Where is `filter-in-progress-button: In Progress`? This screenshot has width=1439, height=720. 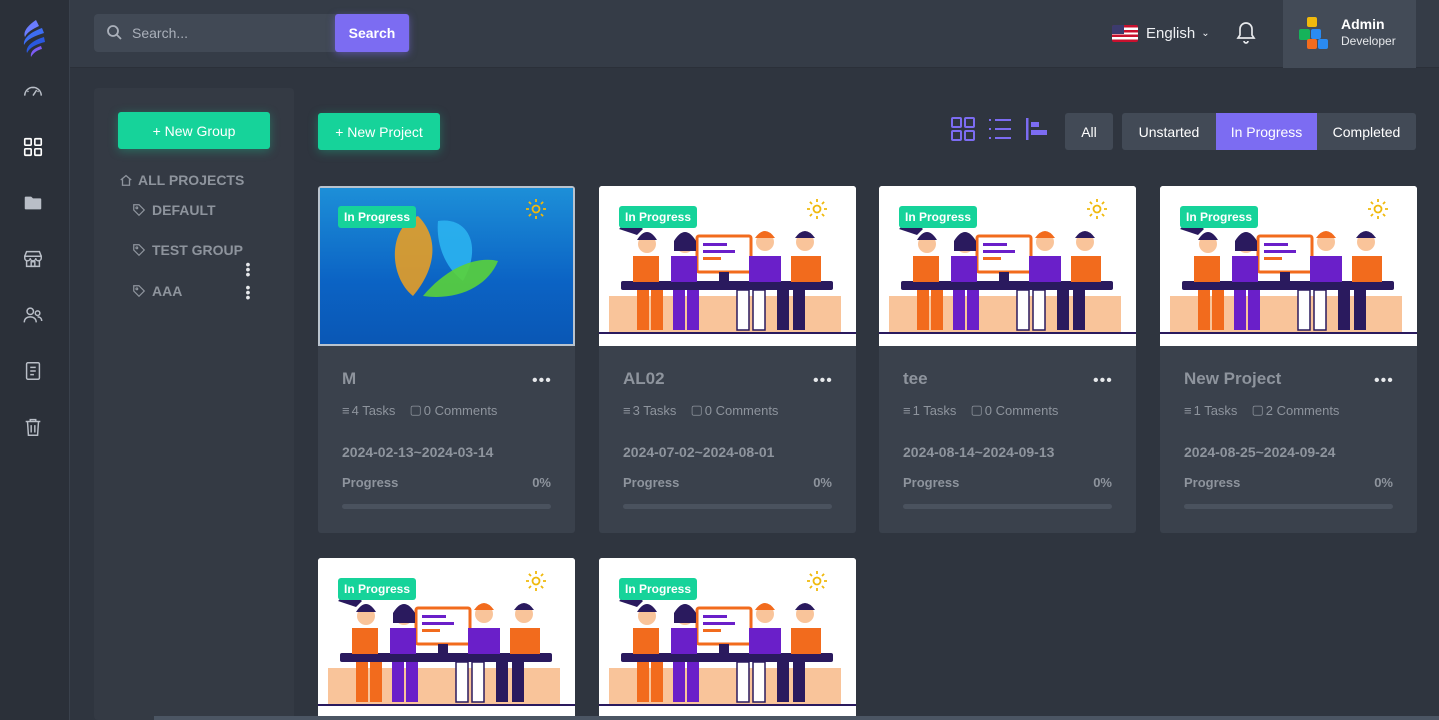 filter-in-progress-button: In Progress is located at coordinates (1266, 131).